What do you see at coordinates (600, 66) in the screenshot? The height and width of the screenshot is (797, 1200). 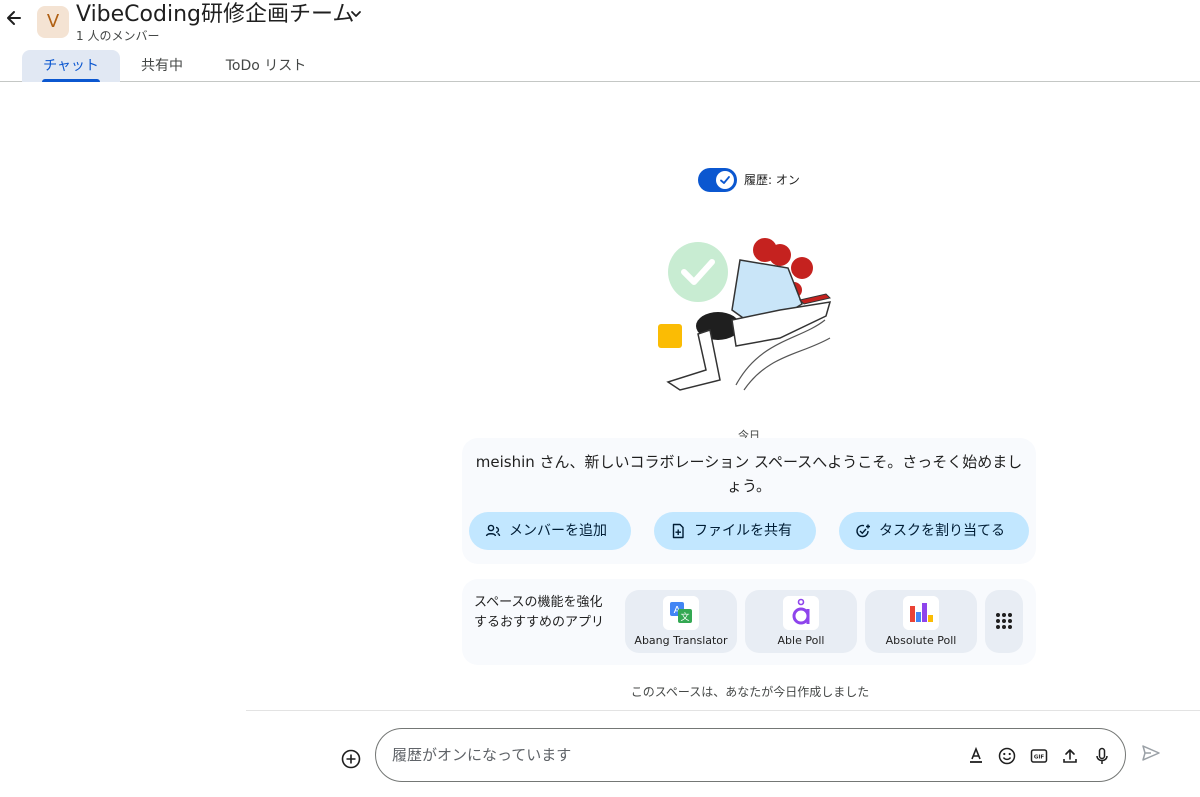 I see `tab-bar: チャット 共有中 ToDo リスト` at bounding box center [600, 66].